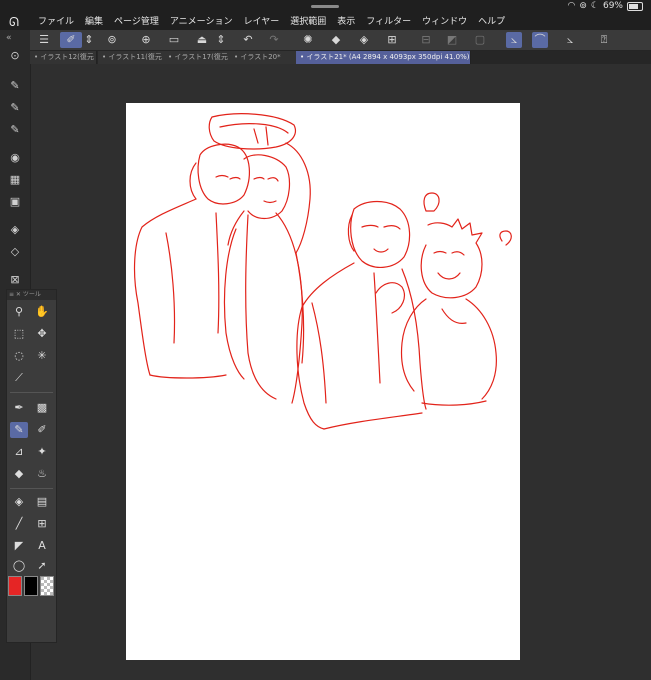 The width and height of the screenshot is (651, 680). I want to click on layers-icon: ◇, so click(15, 252).